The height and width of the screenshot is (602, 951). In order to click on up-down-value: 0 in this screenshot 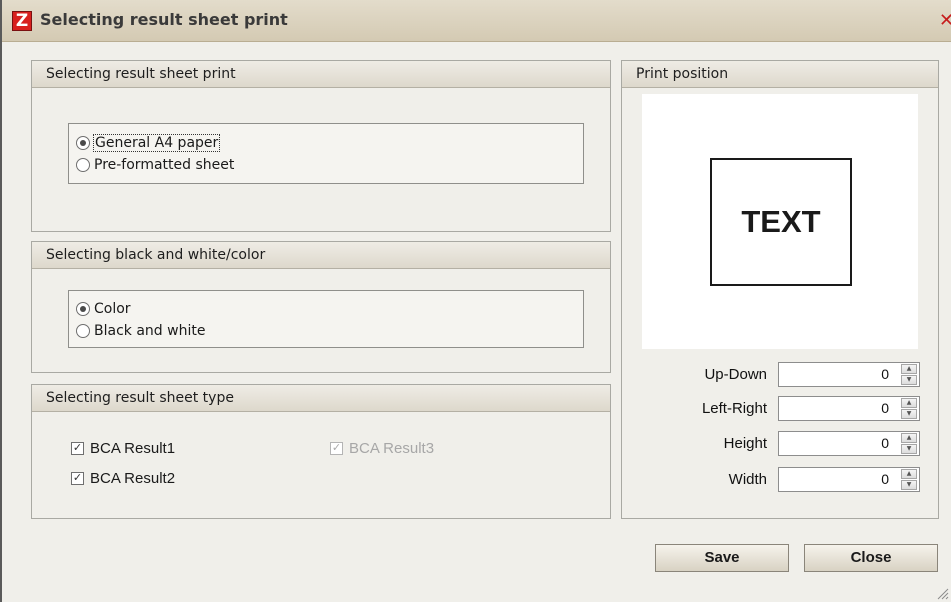, I will do `click(885, 374)`.